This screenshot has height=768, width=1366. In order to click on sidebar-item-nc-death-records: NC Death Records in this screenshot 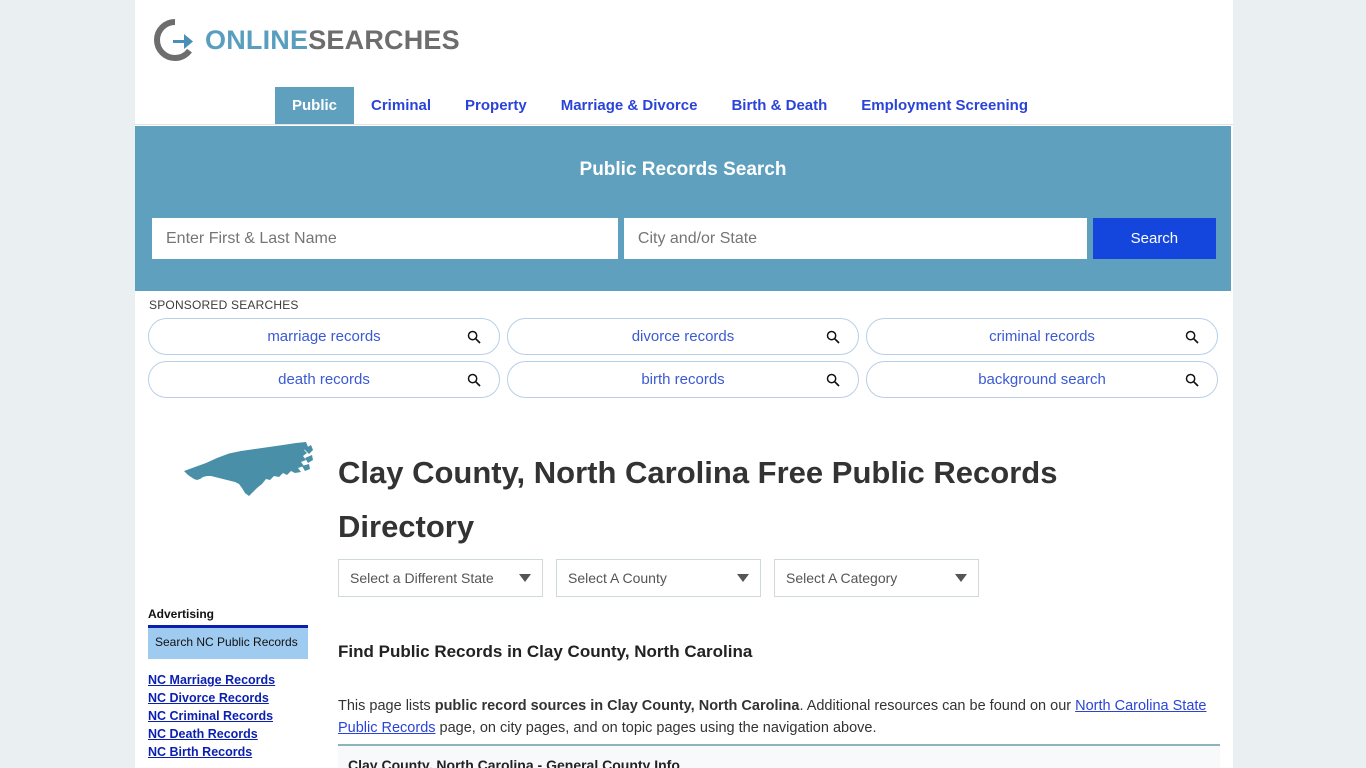, I will do `click(228, 734)`.